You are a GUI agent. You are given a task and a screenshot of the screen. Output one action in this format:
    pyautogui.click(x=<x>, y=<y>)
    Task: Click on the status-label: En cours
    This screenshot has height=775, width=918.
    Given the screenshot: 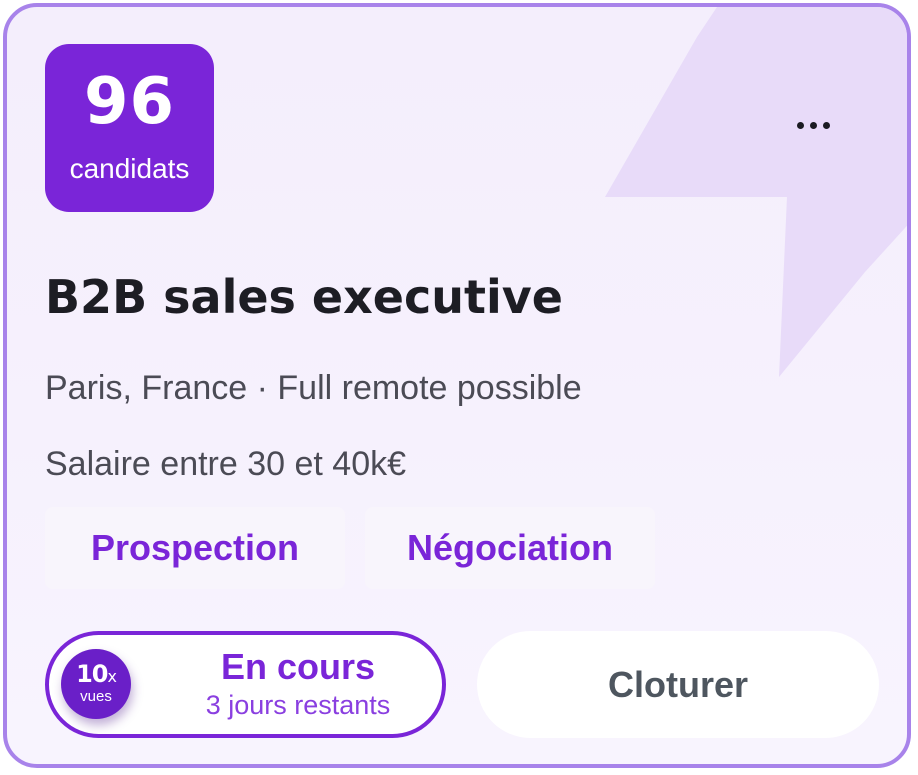 What is the action you would take?
    pyautogui.click(x=298, y=666)
    